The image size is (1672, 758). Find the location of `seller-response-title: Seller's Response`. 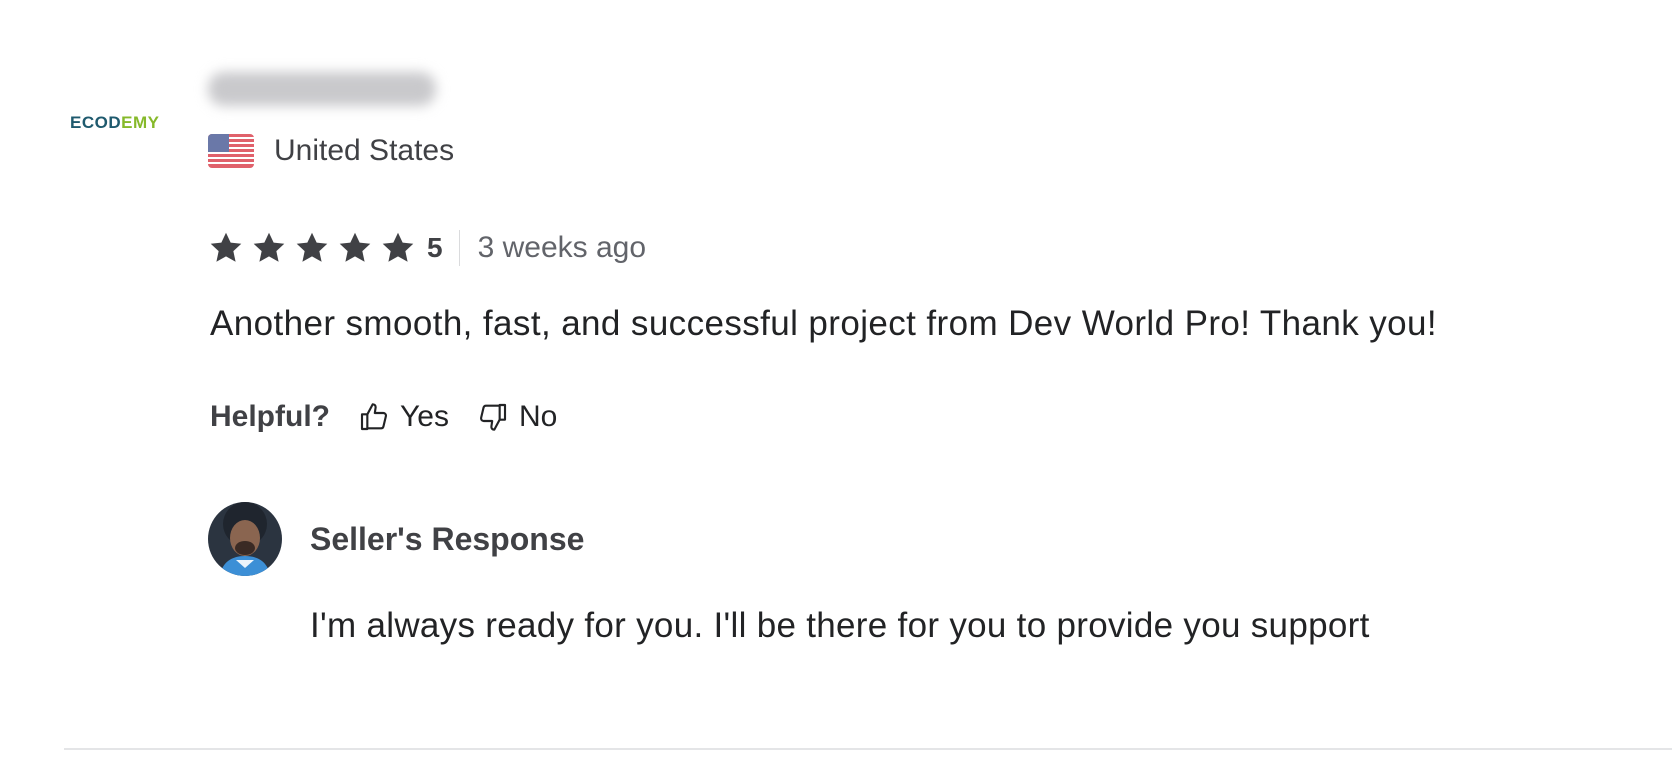

seller-response-title: Seller's Response is located at coordinates (447, 538).